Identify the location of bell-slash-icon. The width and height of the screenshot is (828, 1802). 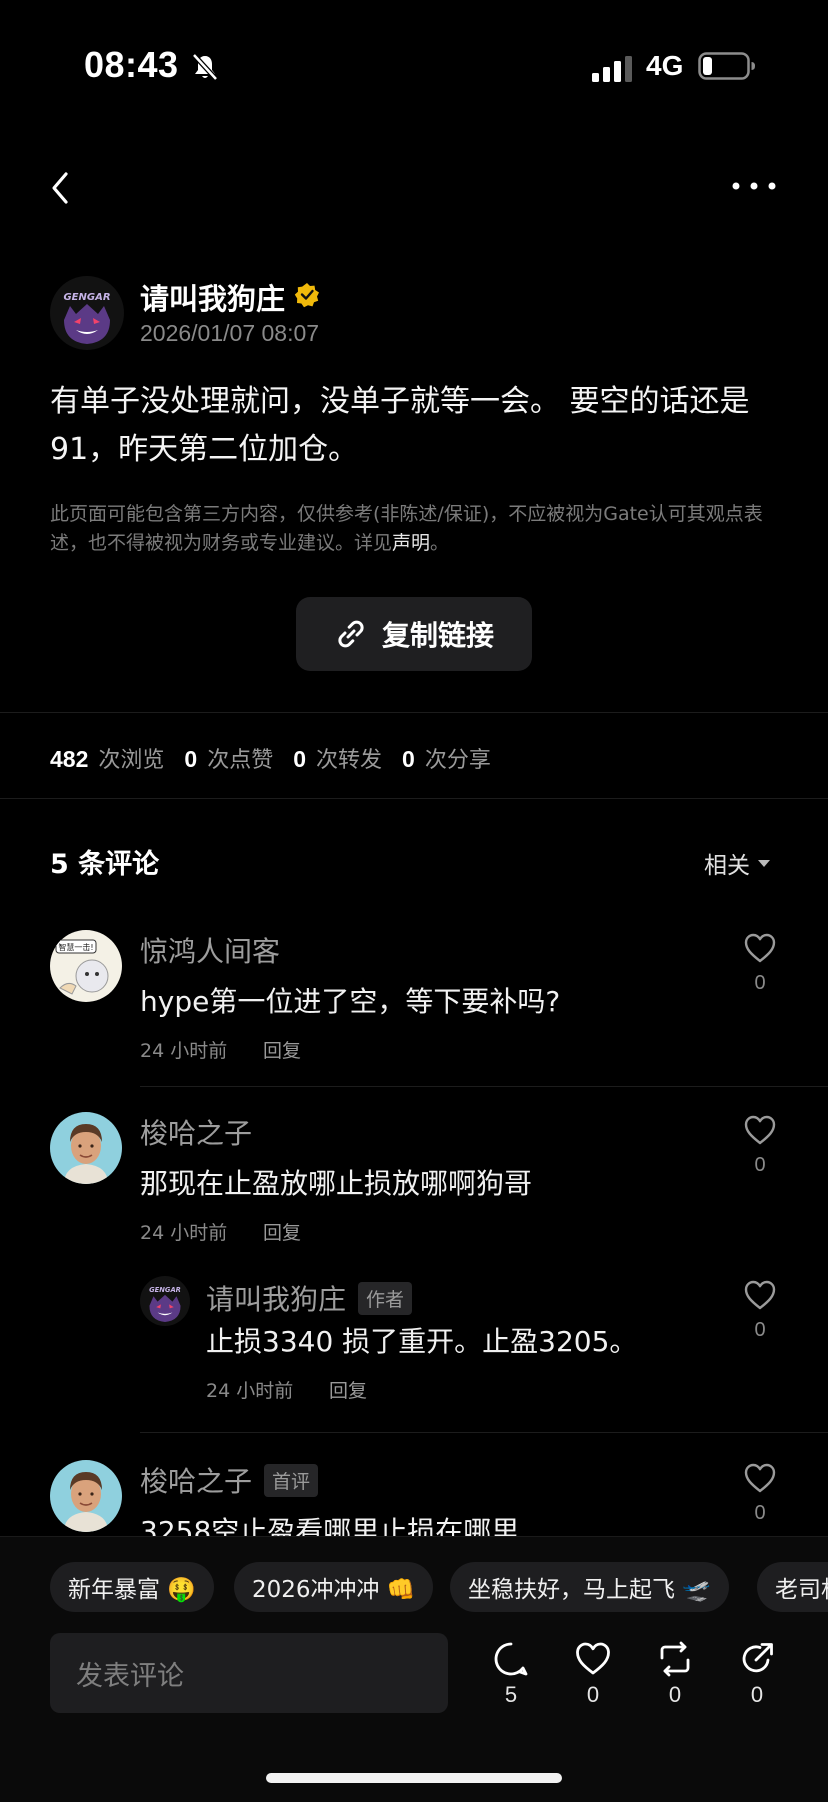
(205, 67).